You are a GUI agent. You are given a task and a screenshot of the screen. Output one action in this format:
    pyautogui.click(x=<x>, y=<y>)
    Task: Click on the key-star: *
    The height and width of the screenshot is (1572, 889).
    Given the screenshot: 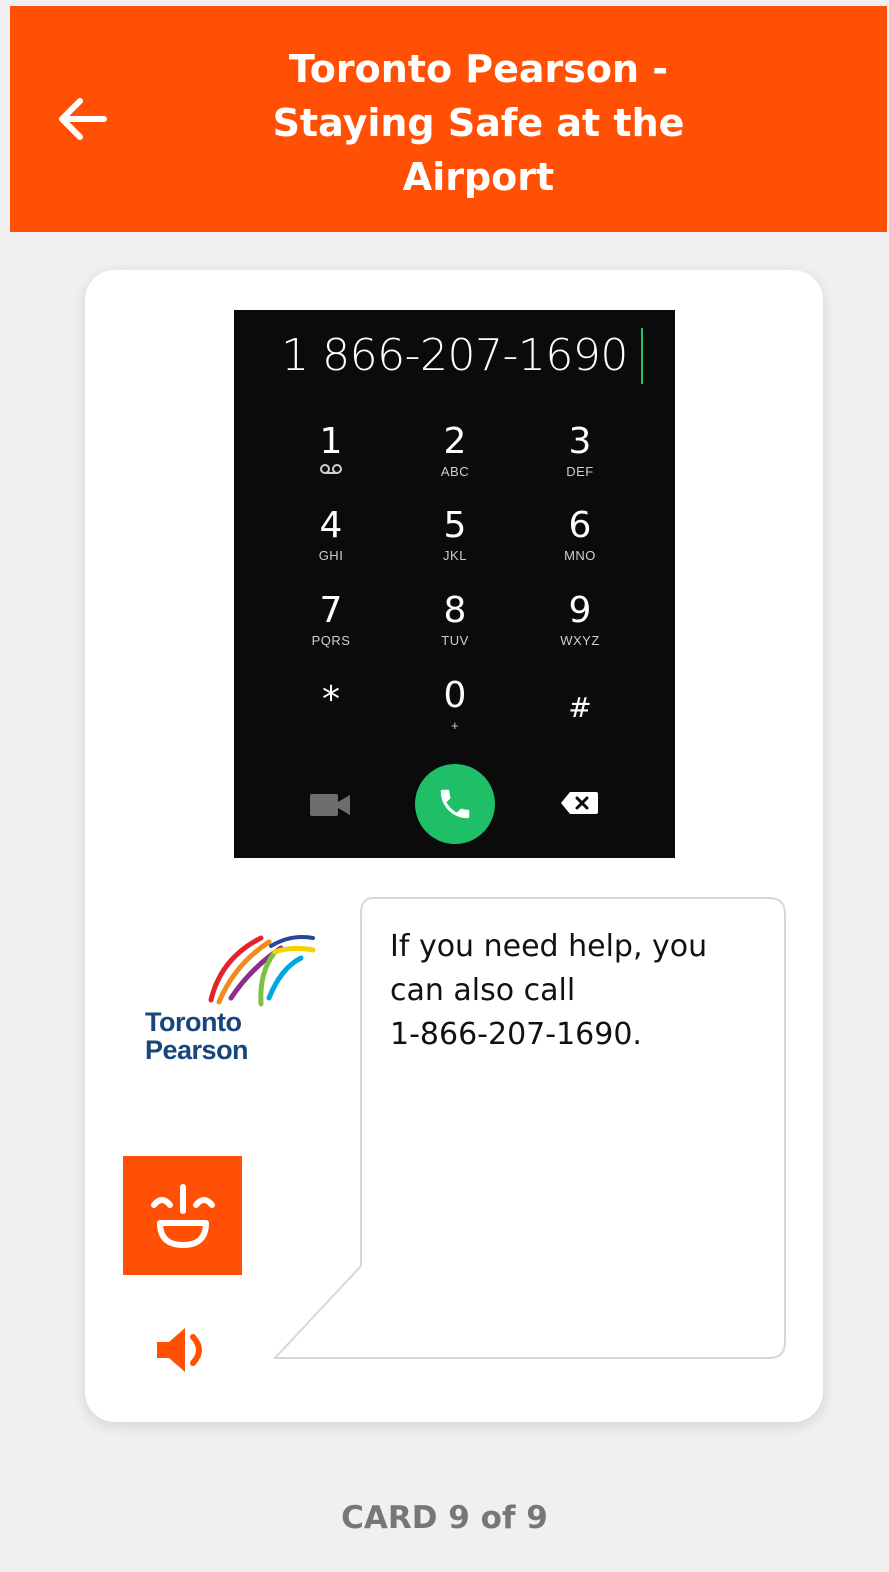 What is the action you would take?
    pyautogui.click(x=331, y=720)
    